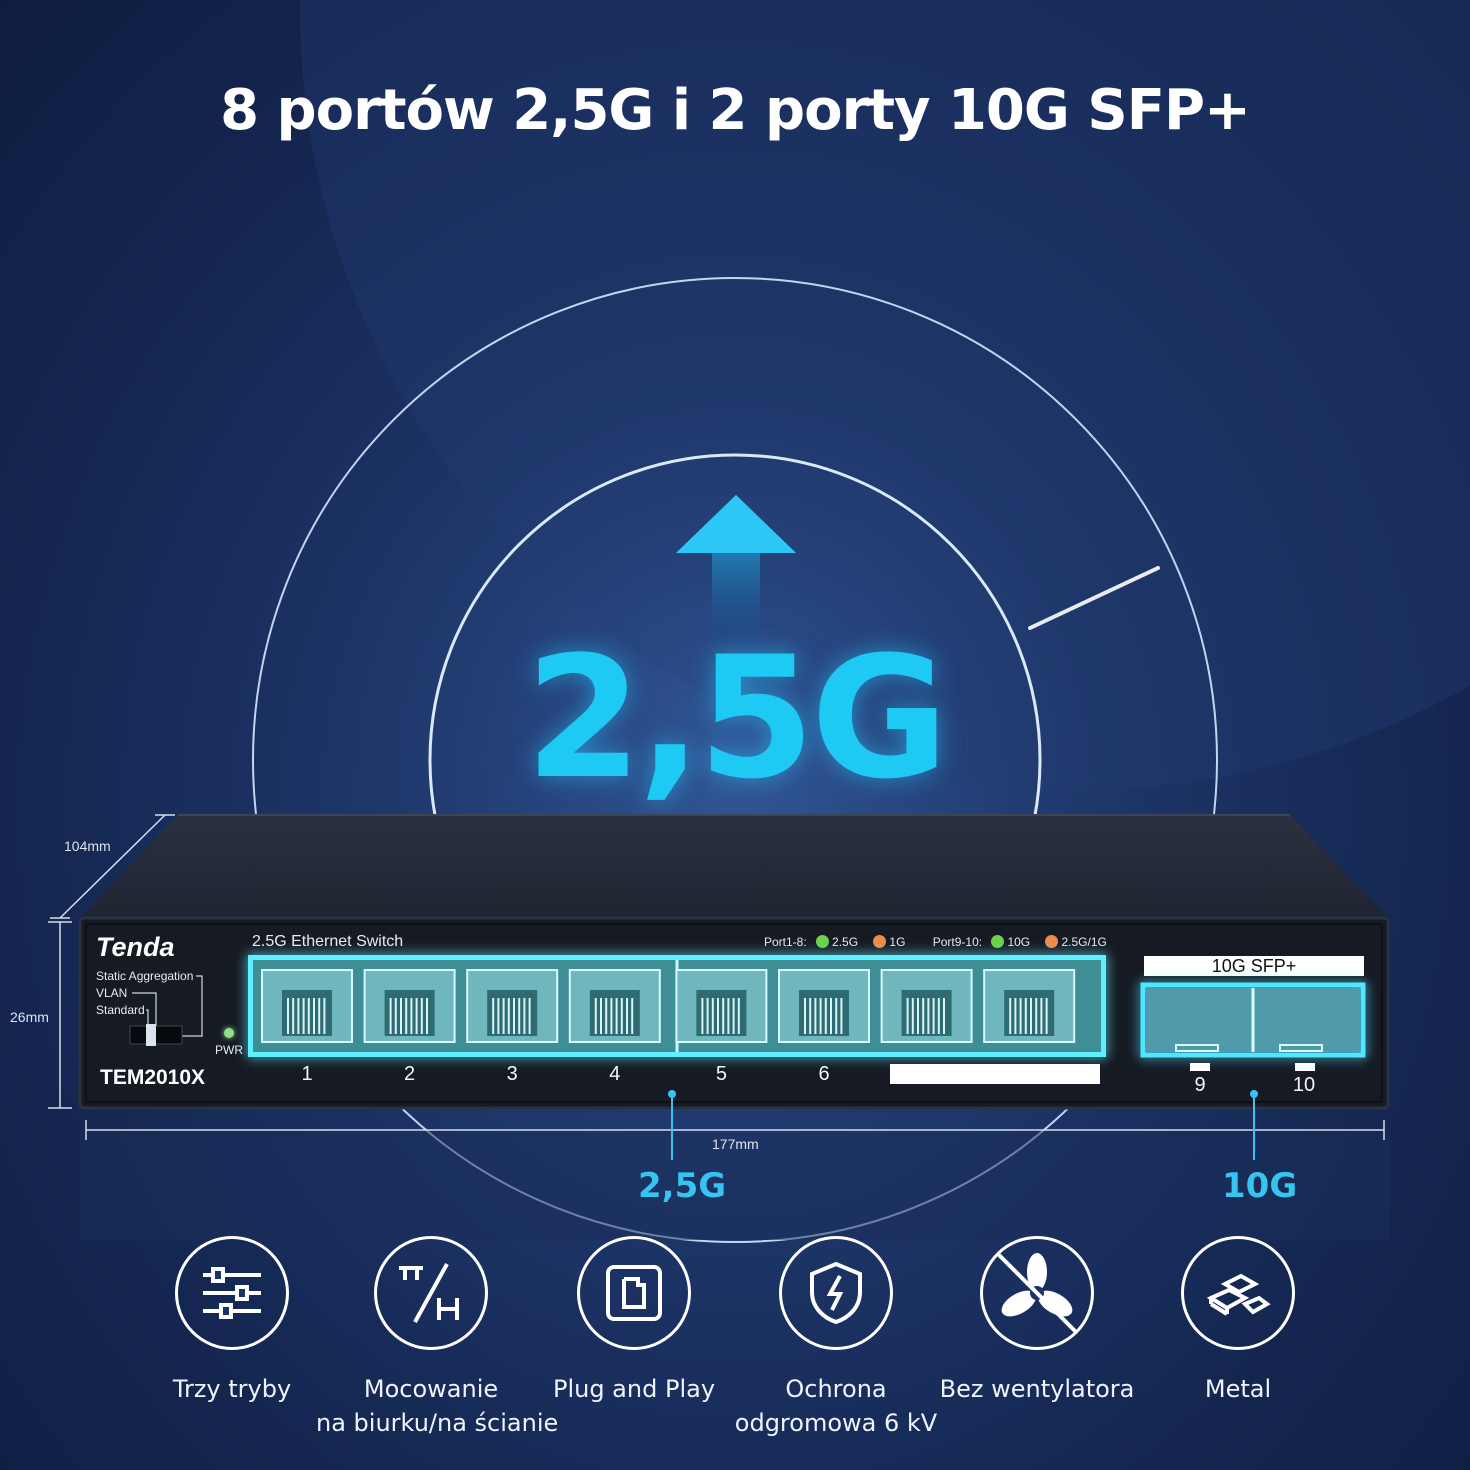  Describe the element at coordinates (836, 1389) in the screenshot. I see `feature-label-line: Ochrona` at that location.